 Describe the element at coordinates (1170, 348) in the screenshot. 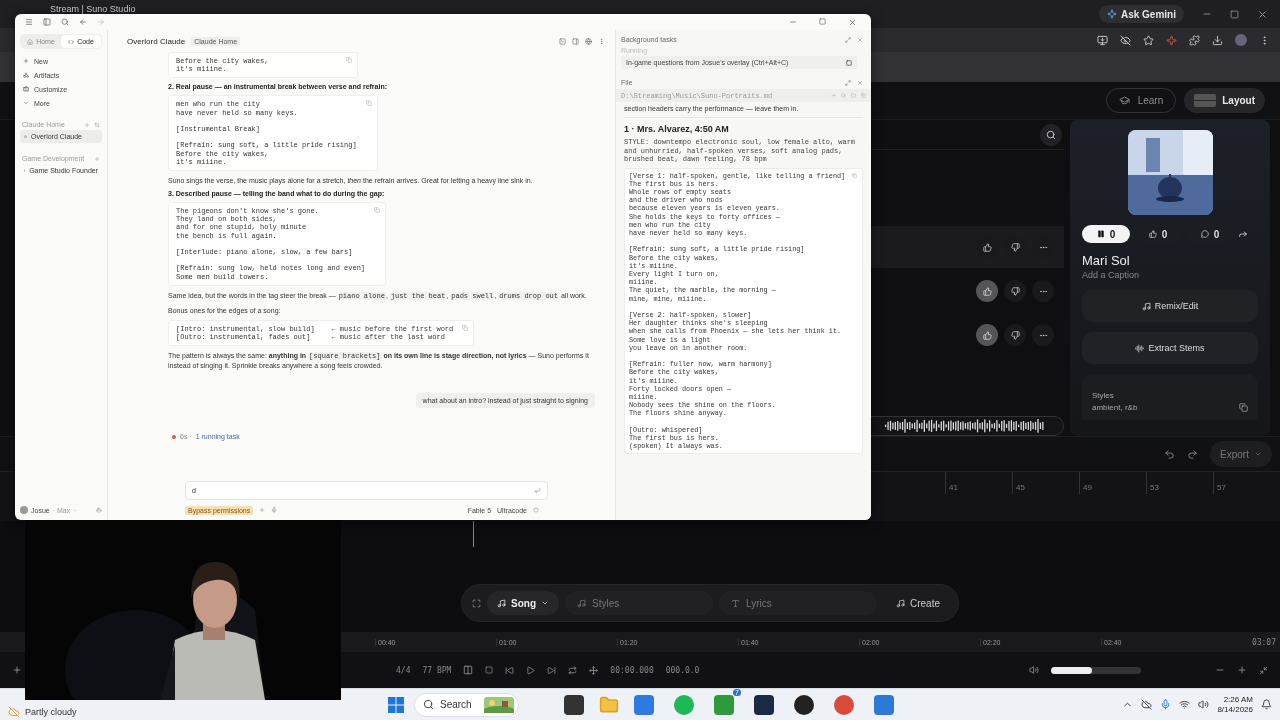

I see `extract-stems-button: Extract Stems` at that location.